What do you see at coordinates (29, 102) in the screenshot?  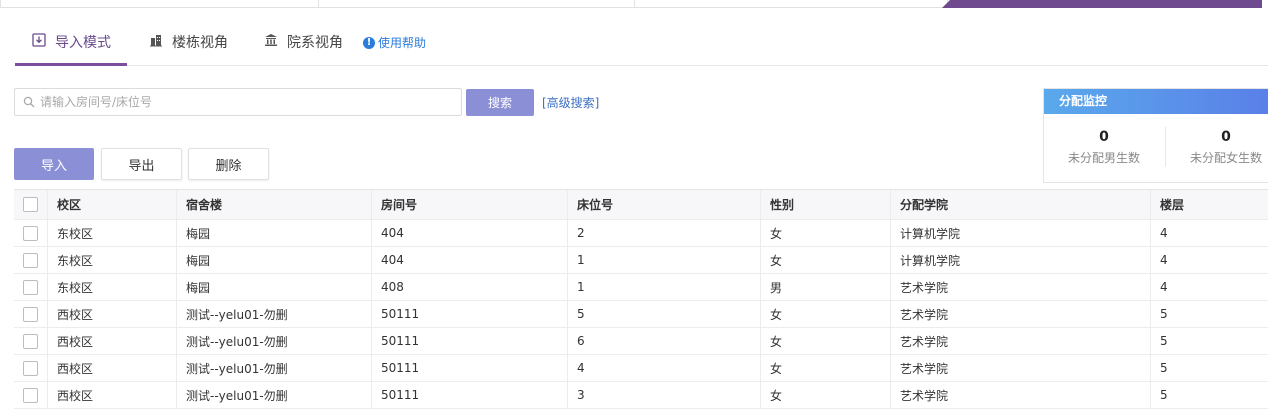 I see `search-icon` at bounding box center [29, 102].